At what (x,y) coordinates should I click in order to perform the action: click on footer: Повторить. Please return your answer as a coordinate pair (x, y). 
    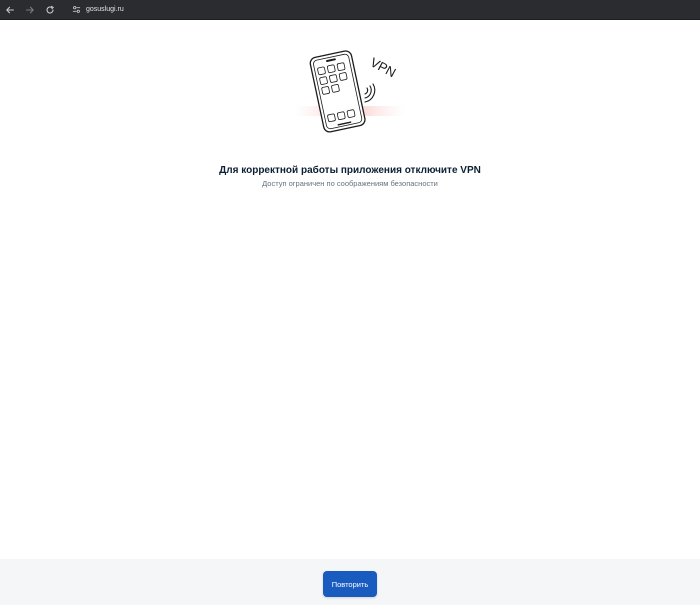
    Looking at the image, I should click on (350, 582).